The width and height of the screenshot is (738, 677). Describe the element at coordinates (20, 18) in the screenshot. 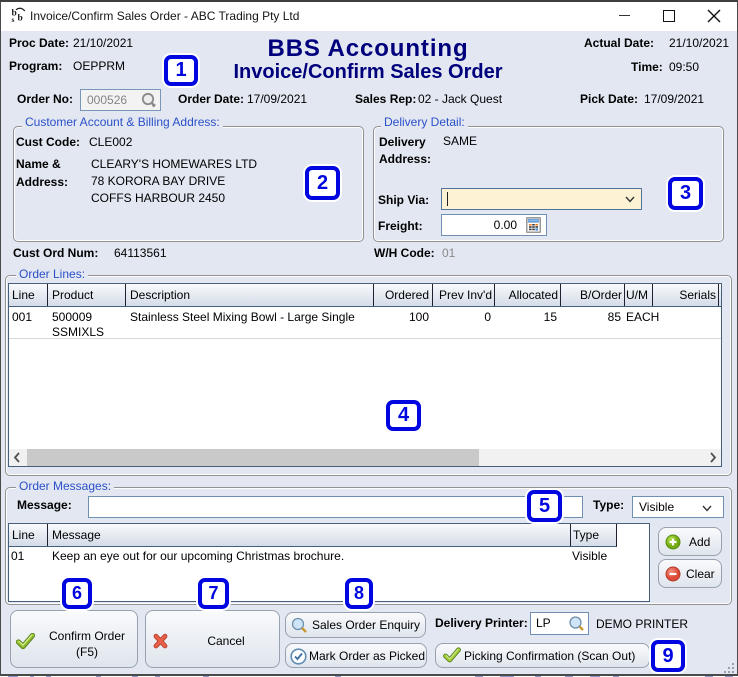

I see `svg-text: b` at that location.